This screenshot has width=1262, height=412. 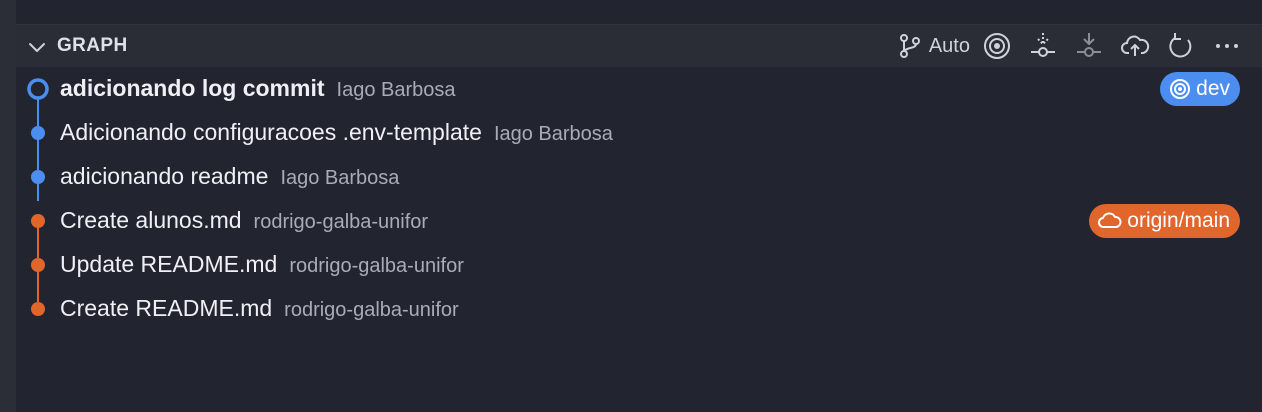 What do you see at coordinates (192, 88) in the screenshot?
I see `commit-message: adicionando log commit` at bounding box center [192, 88].